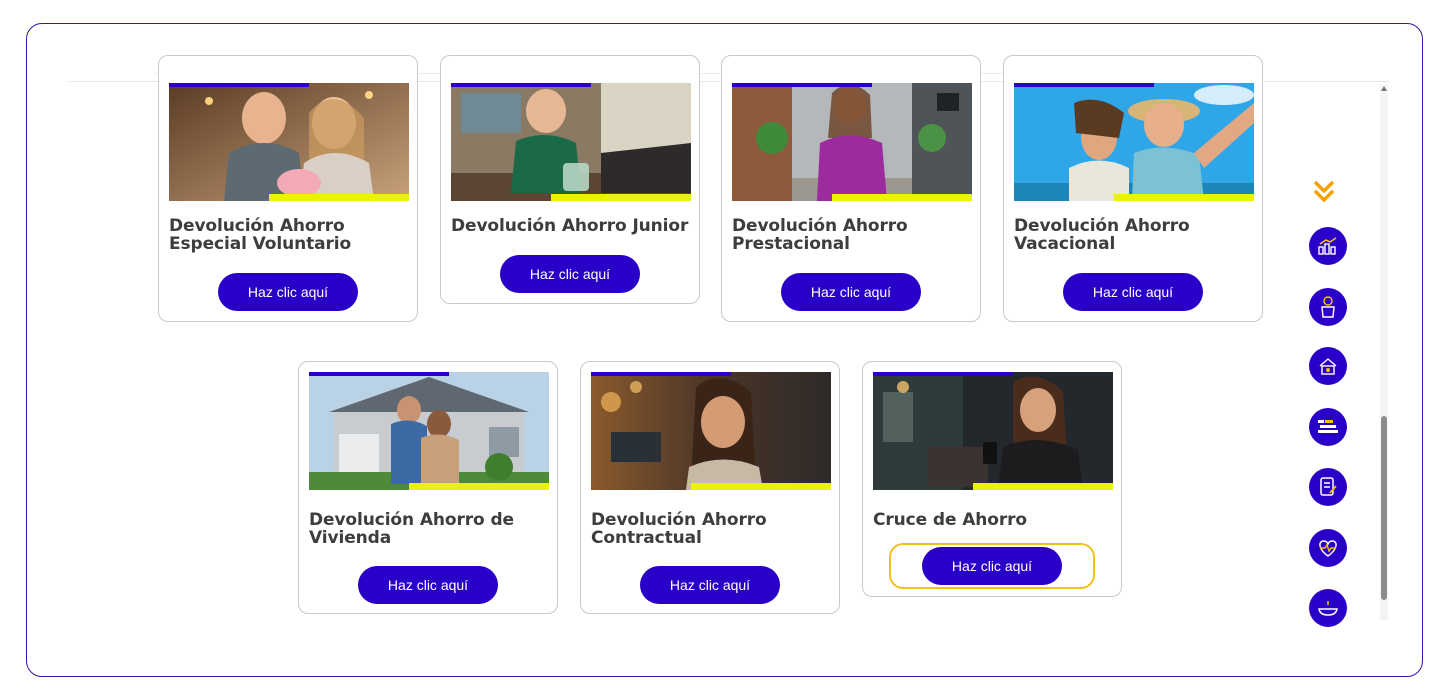 Image resolution: width=1454 pixels, height=696 pixels. I want to click on card-title: Devolución Ahorro Vacacional, so click(1102, 235).